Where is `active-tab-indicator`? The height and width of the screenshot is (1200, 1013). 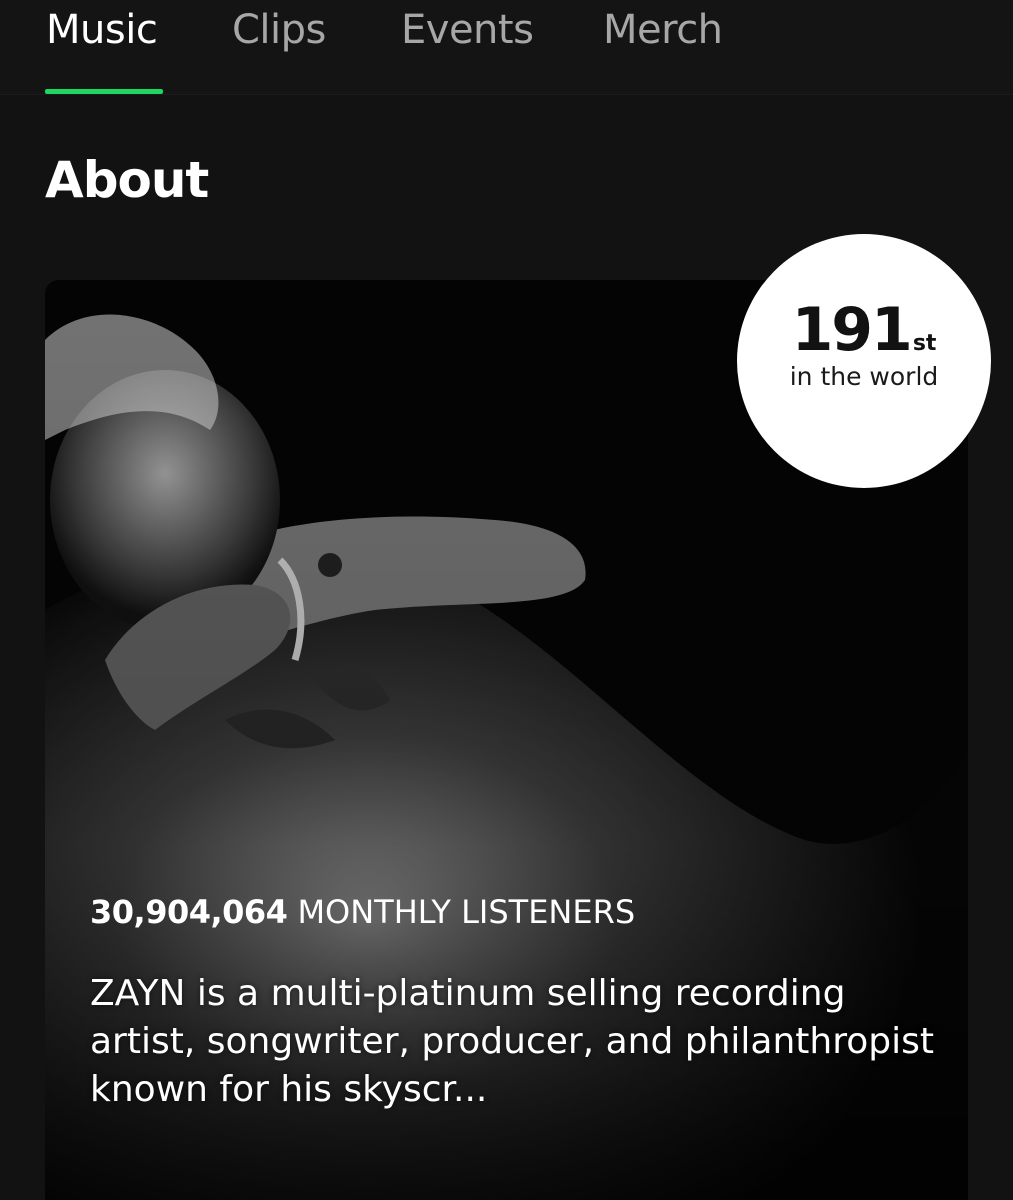 active-tab-indicator is located at coordinates (104, 91).